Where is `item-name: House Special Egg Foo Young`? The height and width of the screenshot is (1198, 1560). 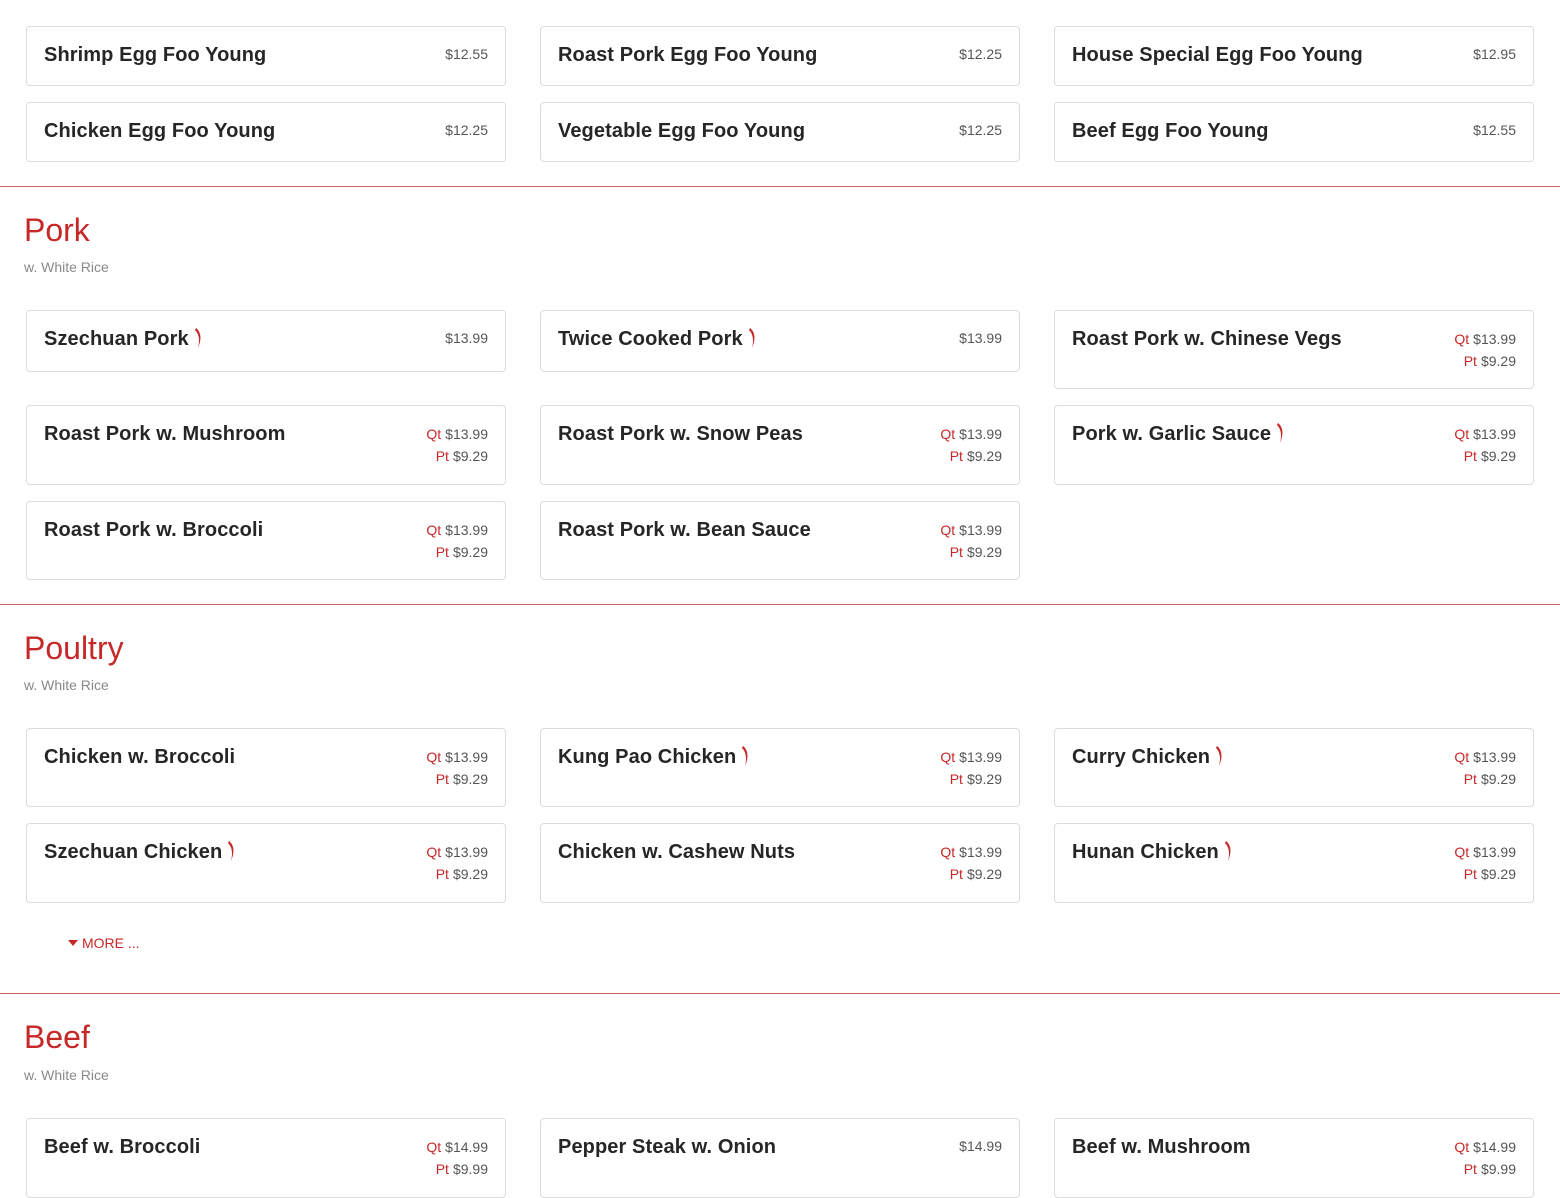 item-name: House Special Egg Foo Young is located at coordinates (1217, 55).